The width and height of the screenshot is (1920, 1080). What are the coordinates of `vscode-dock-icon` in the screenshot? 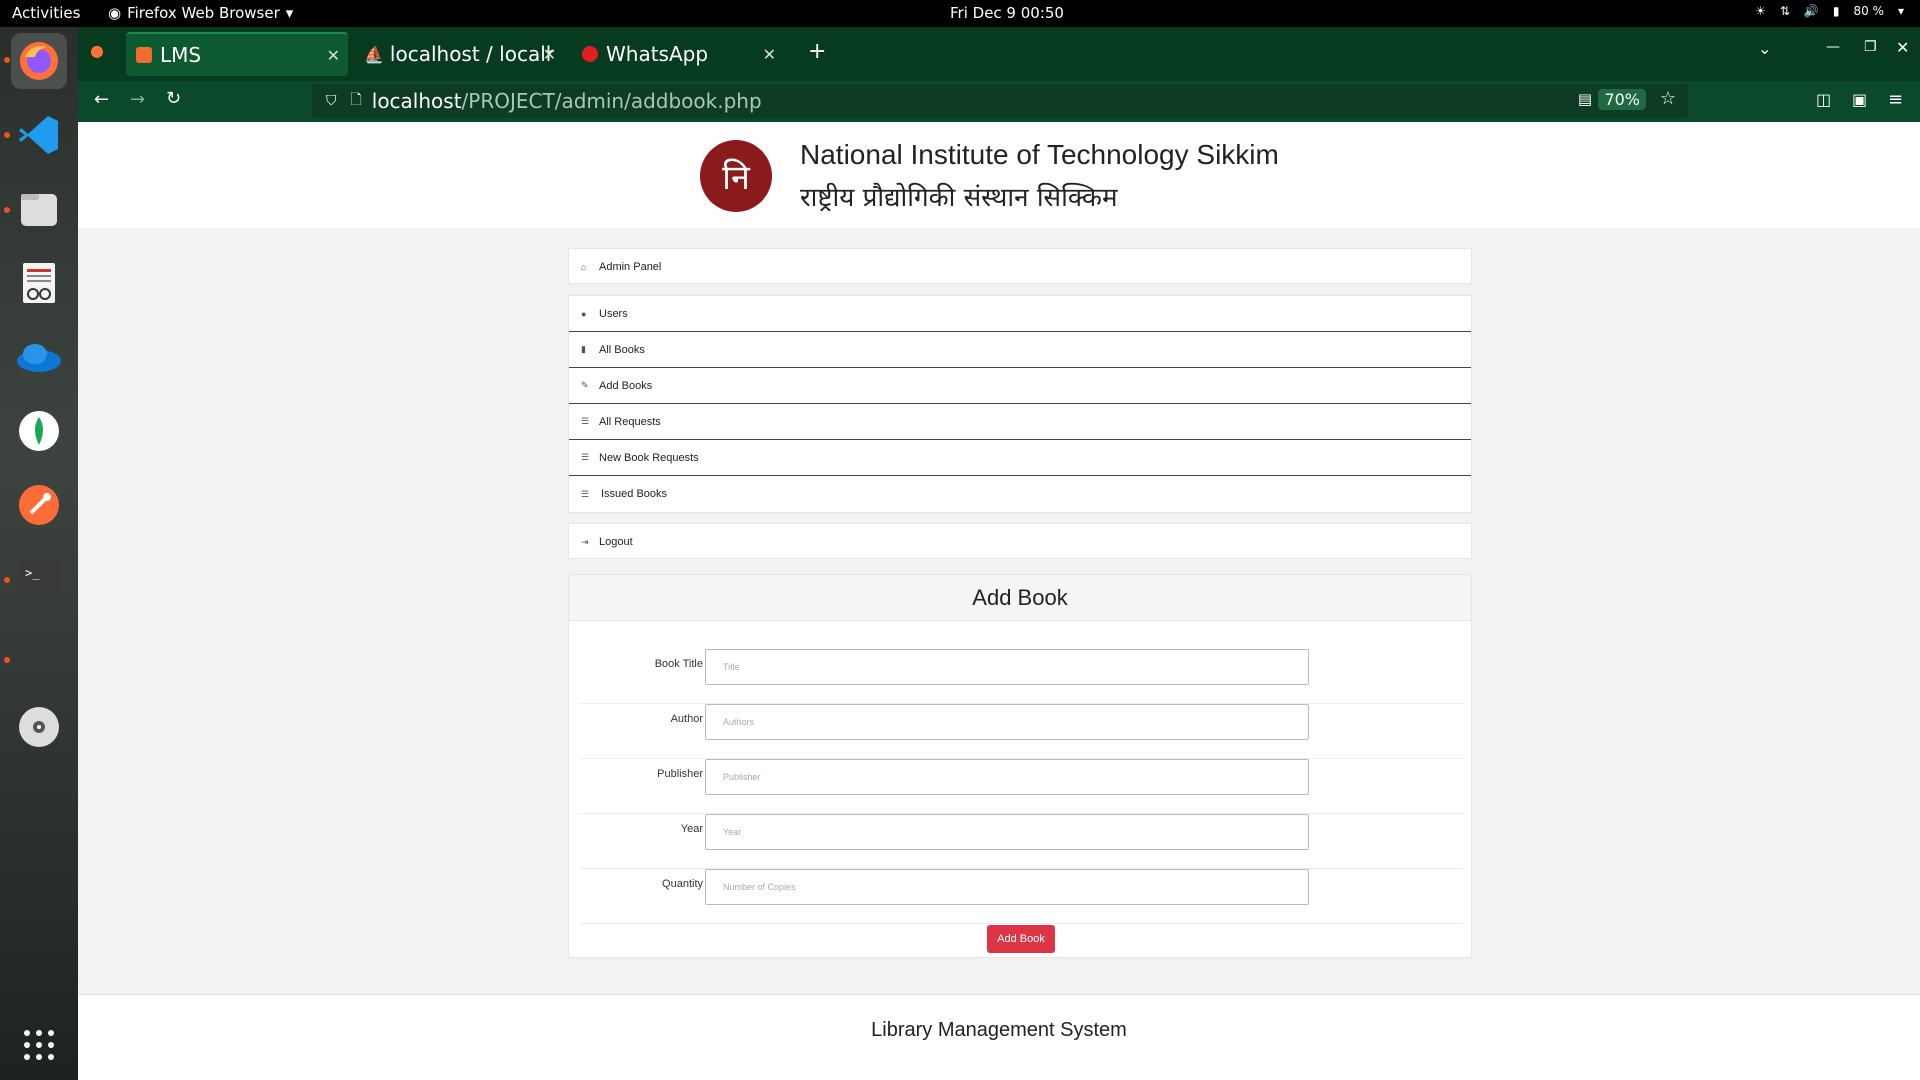 It's located at (39, 135).